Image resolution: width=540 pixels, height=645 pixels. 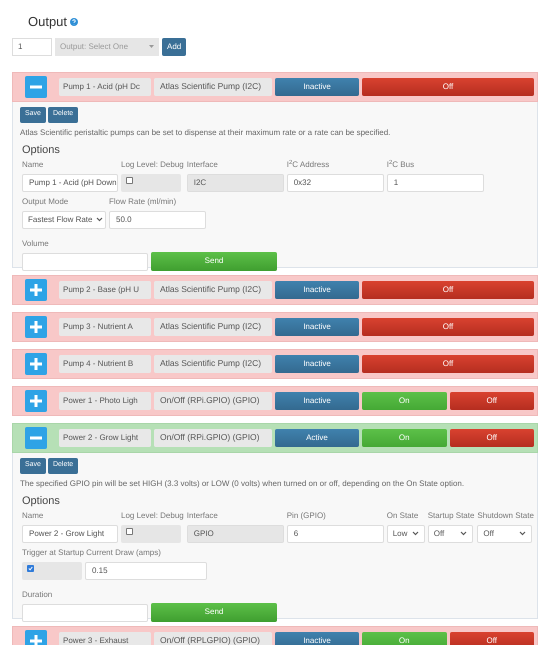 What do you see at coordinates (48, 22) in the screenshot?
I see `page-title: Output` at bounding box center [48, 22].